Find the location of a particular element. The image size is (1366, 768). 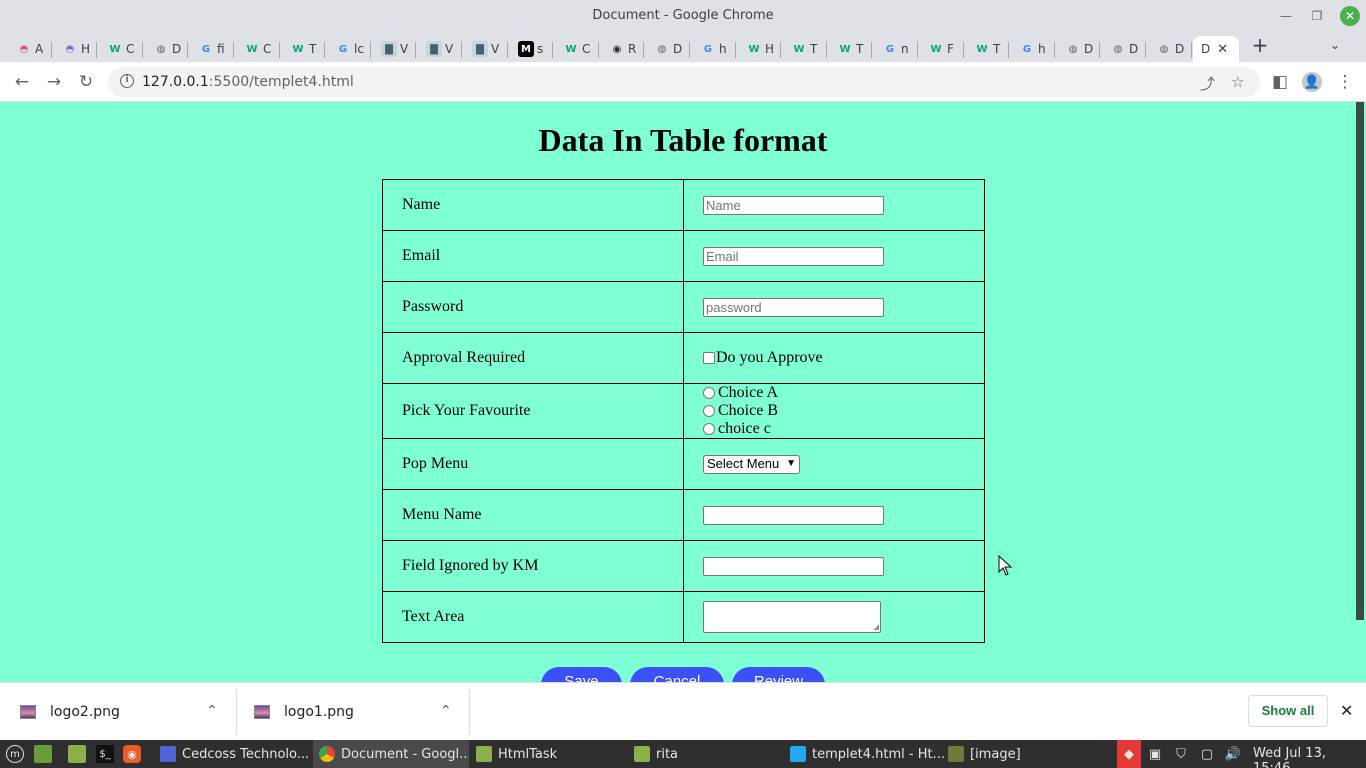

tab: Glc is located at coordinates (349, 49).